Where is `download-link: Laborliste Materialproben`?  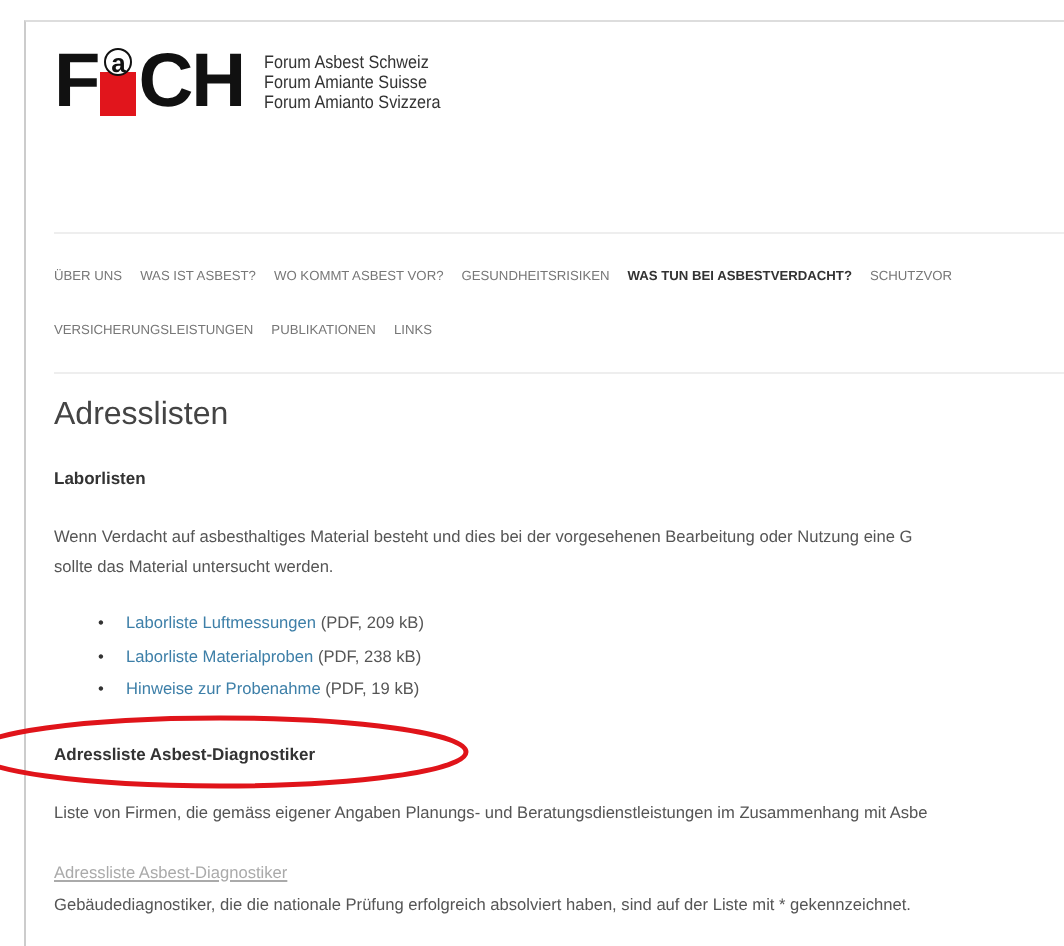
download-link: Laborliste Materialproben is located at coordinates (220, 655).